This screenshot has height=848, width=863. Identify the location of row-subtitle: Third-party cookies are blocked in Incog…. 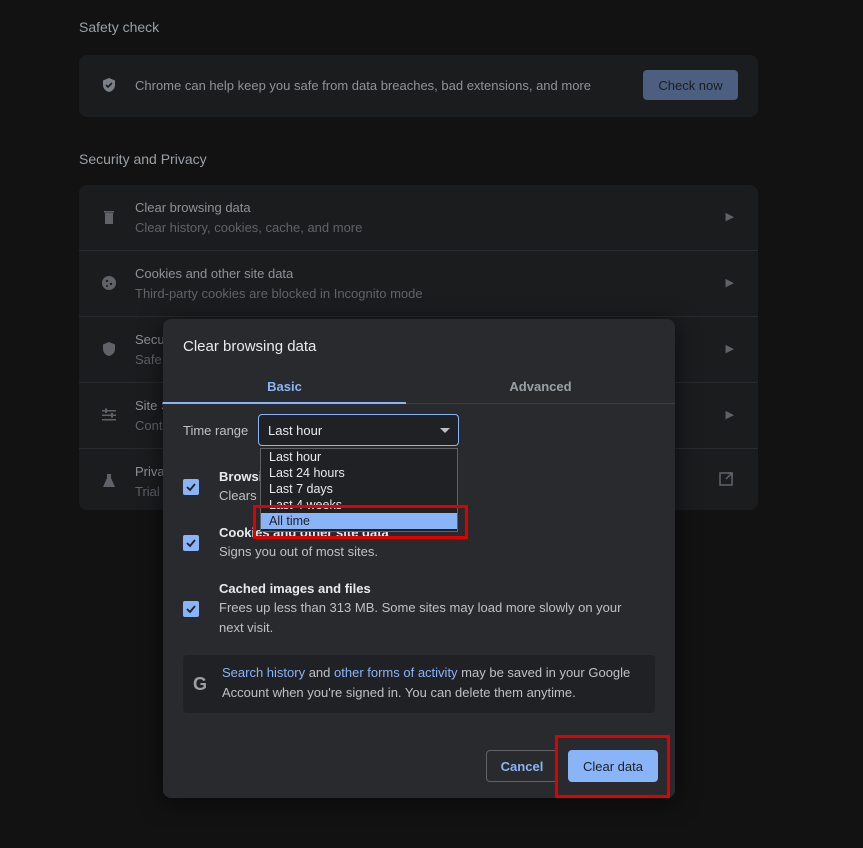
(279, 293).